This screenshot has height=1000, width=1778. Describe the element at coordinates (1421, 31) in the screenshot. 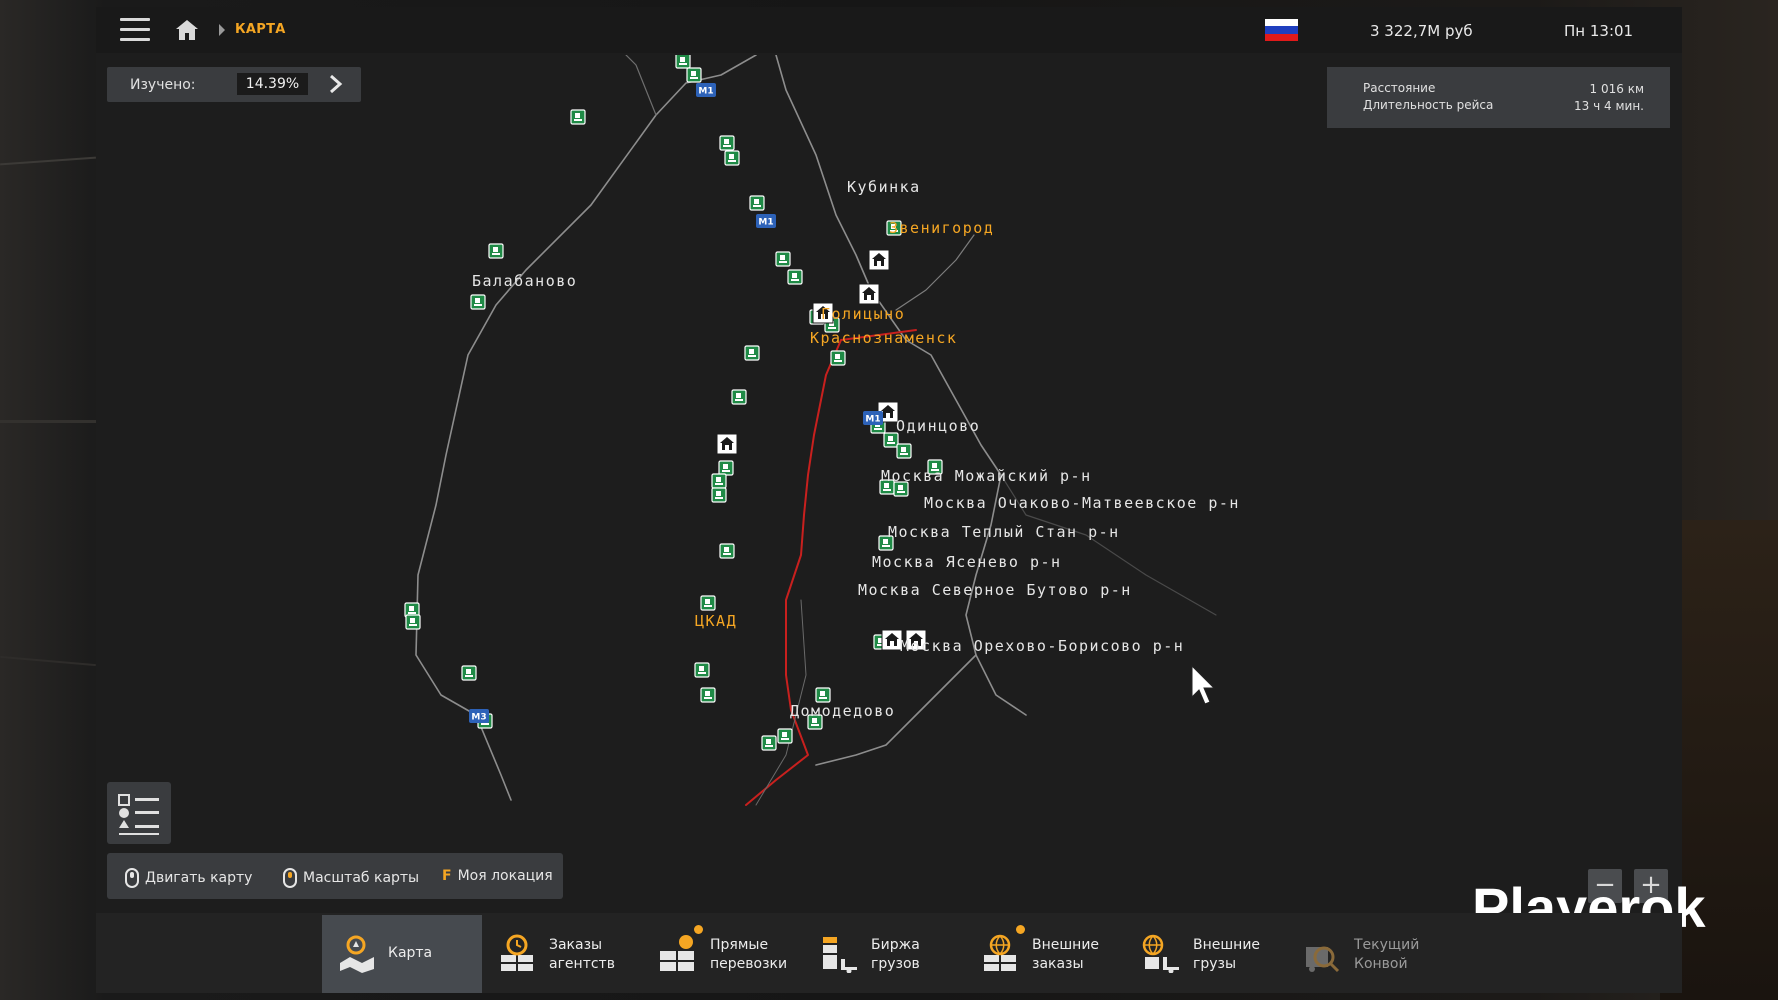

I see `money-balance: 3 322,7М руб` at that location.